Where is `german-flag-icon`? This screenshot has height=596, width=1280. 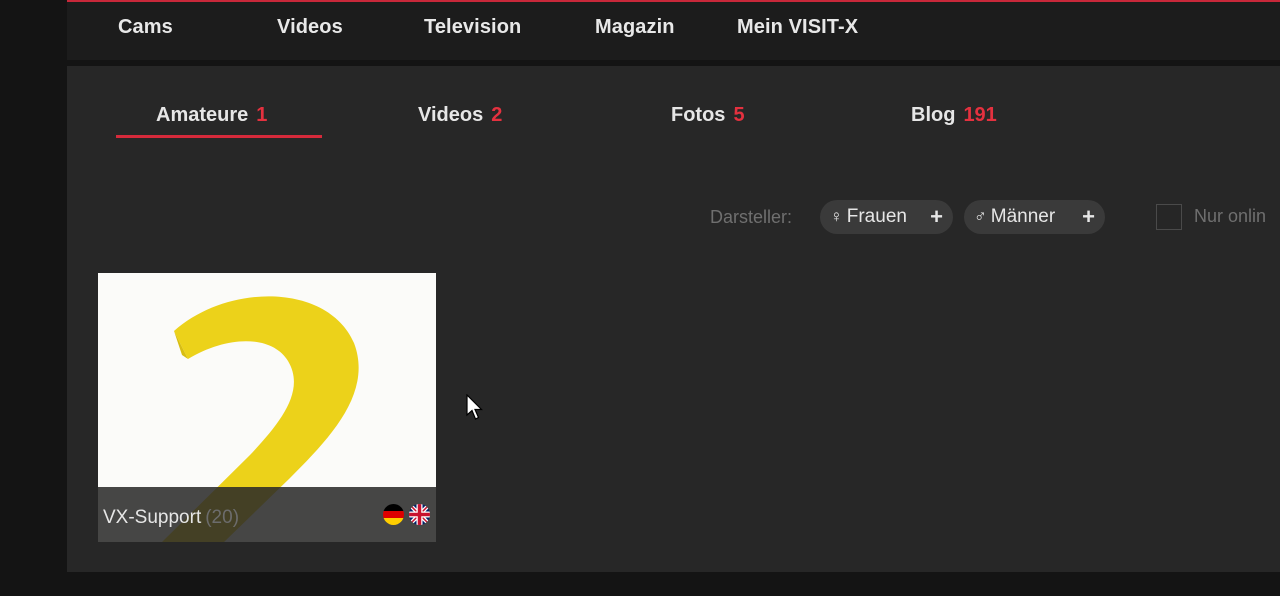
german-flag-icon is located at coordinates (393, 514).